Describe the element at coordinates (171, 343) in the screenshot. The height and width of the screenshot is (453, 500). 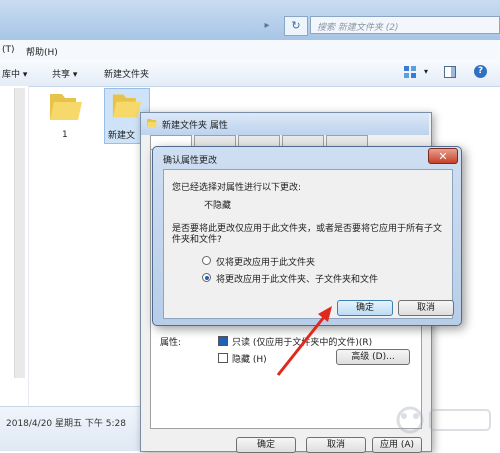
I see `attributes-label: 属性:` at that location.